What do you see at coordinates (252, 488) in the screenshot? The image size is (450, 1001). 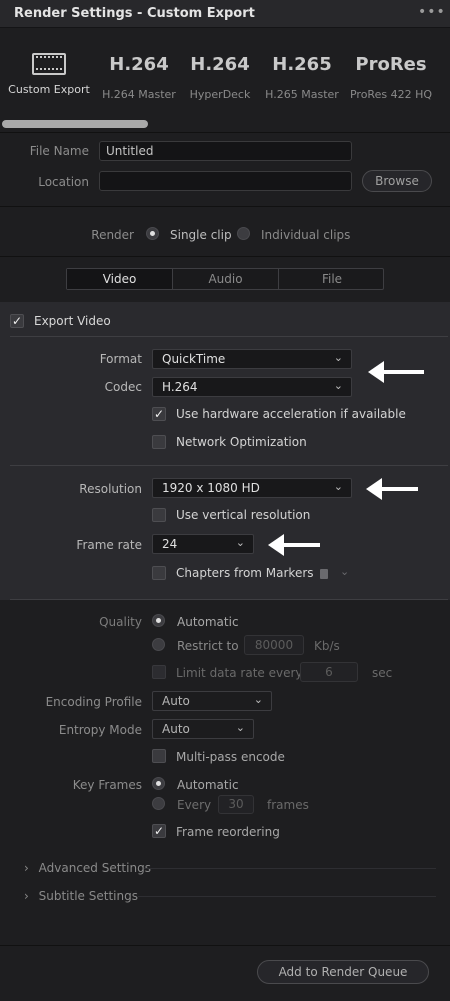 I see `resolution-select: 1920 x 1080 HD ⌄` at bounding box center [252, 488].